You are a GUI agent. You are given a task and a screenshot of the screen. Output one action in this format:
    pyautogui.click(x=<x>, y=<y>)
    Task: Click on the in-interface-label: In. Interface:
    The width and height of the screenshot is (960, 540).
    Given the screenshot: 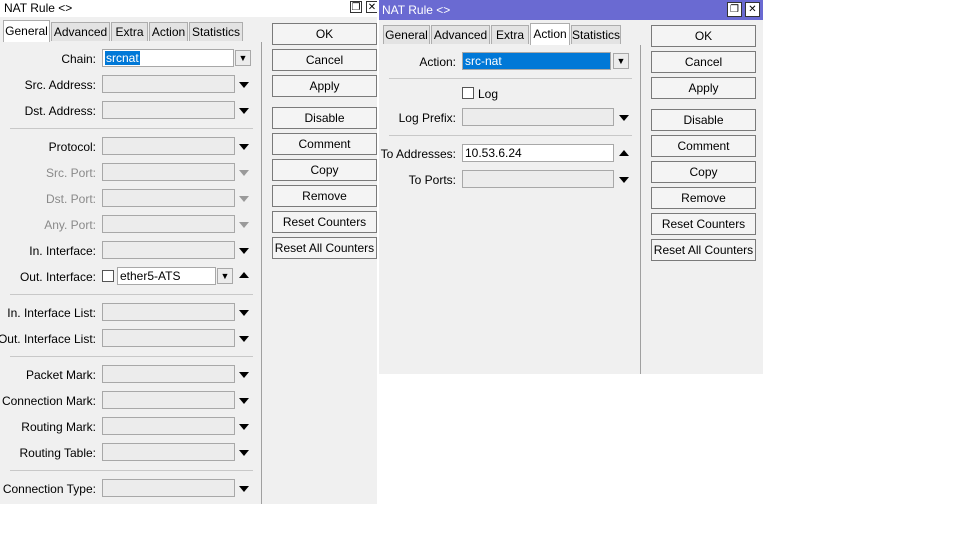 What is the action you would take?
    pyautogui.click(x=62, y=251)
    